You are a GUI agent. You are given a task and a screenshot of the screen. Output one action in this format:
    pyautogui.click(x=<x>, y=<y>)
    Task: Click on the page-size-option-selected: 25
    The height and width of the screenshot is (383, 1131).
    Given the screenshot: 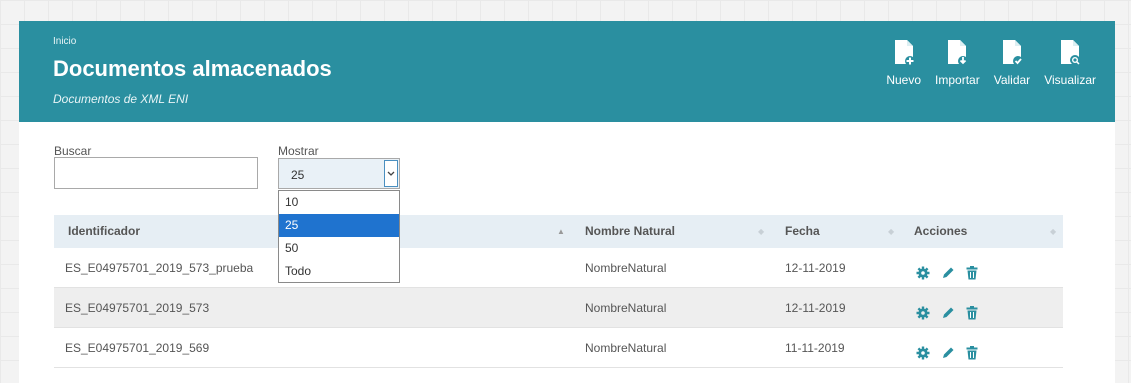 What is the action you would take?
    pyautogui.click(x=339, y=225)
    